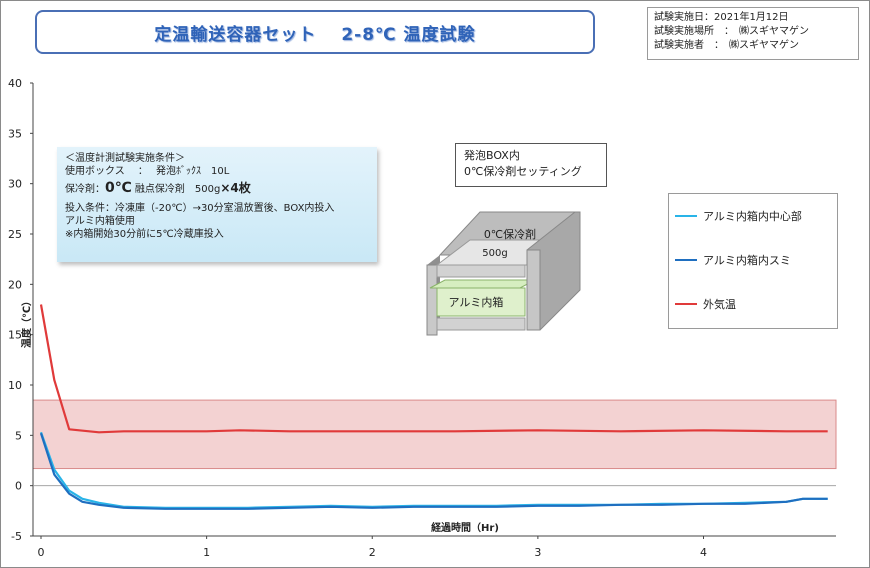 This screenshot has width=870, height=568. I want to click on y-tick-label: 30, so click(15, 184).